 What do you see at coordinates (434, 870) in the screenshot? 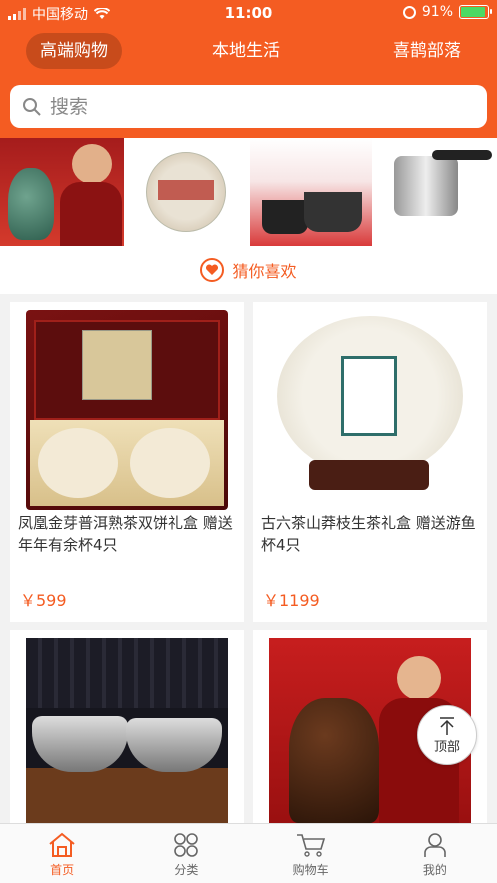
I see `nav-item-label: 我的` at bounding box center [434, 870].